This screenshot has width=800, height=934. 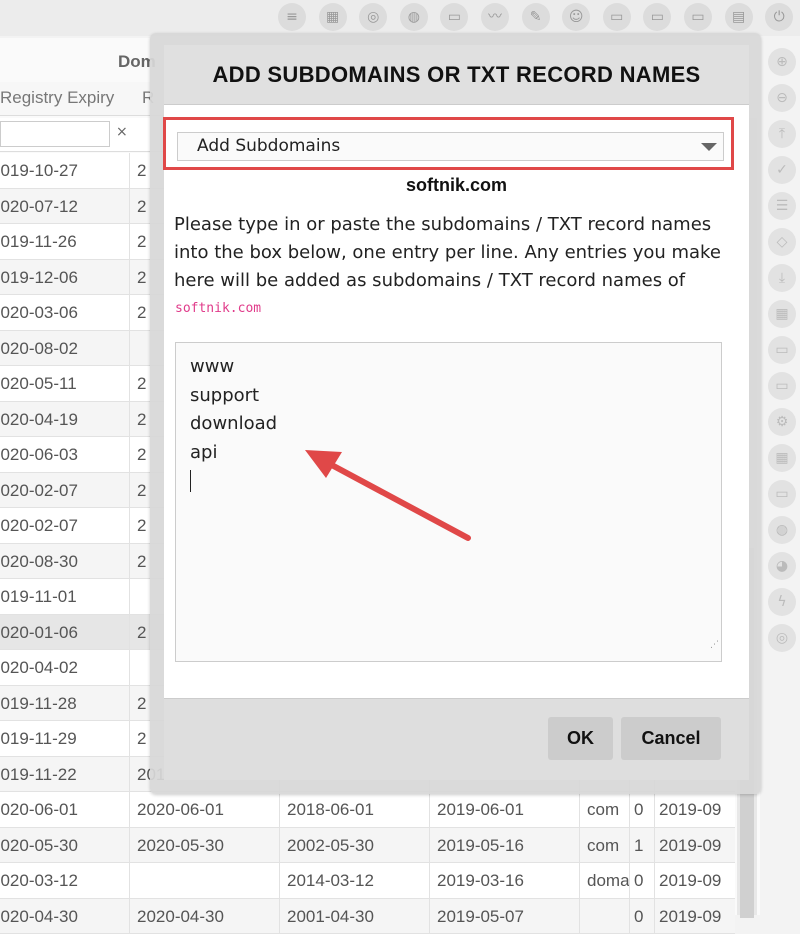 I want to click on table-cell, so click(x=605, y=916).